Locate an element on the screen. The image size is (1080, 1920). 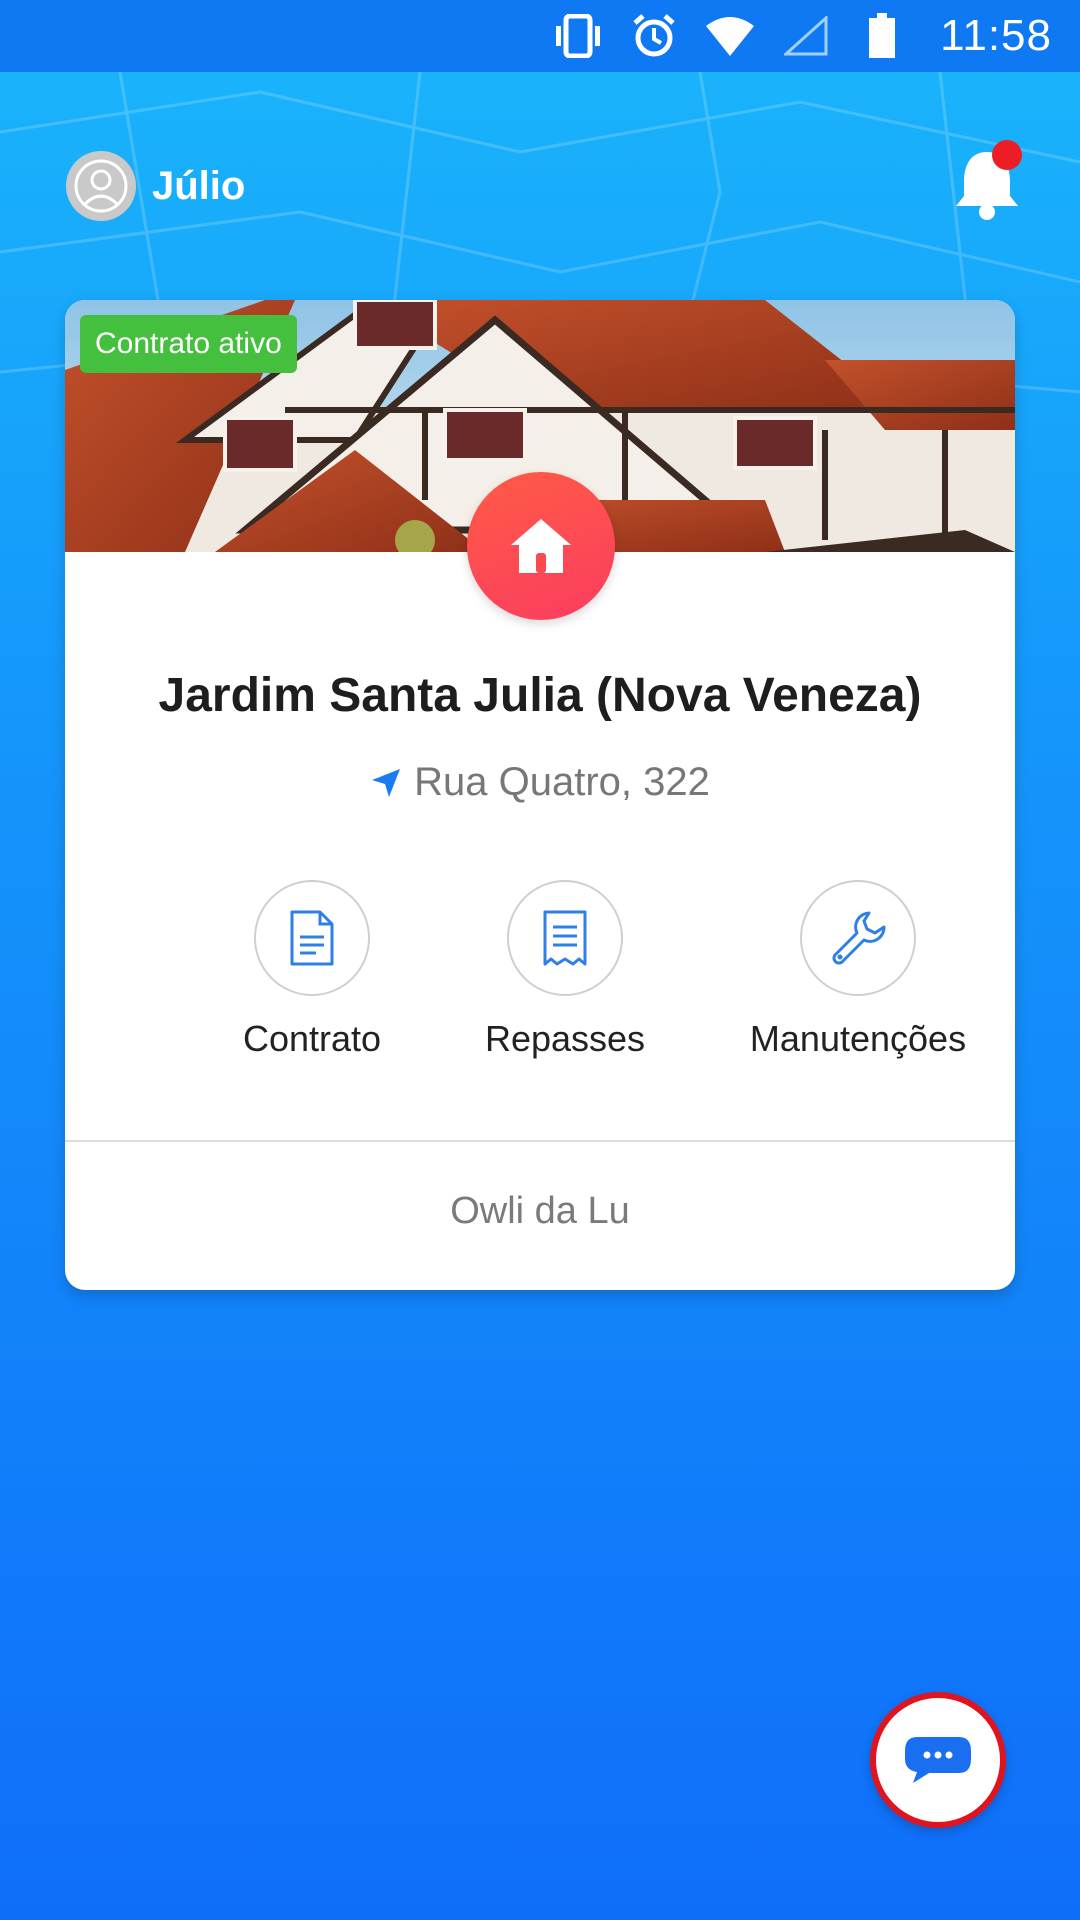
signal-icon is located at coordinates (806, 36).